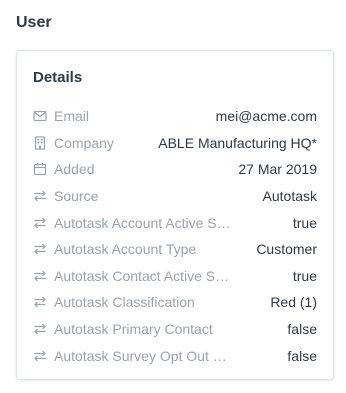 The width and height of the screenshot is (346, 393). Describe the element at coordinates (84, 142) in the screenshot. I see `detail-label: Company` at that location.